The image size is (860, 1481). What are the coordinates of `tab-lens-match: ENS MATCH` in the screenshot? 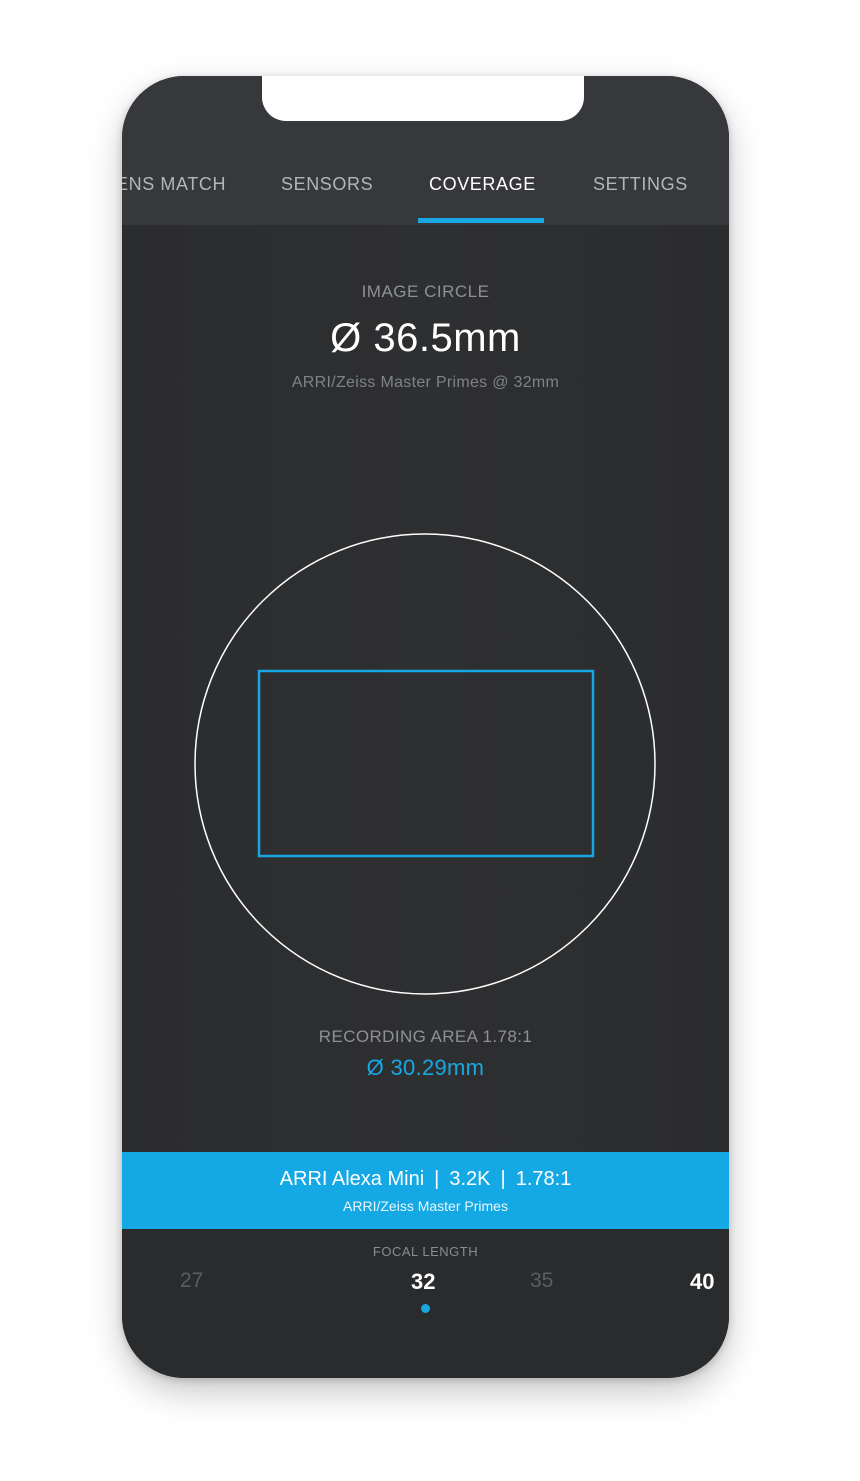 It's located at (174, 184).